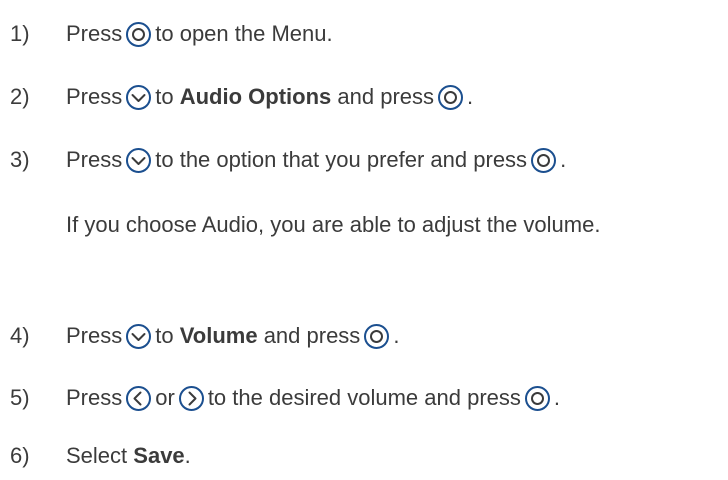  Describe the element at coordinates (218, 335) in the screenshot. I see `menu-option-label: Volume` at that location.